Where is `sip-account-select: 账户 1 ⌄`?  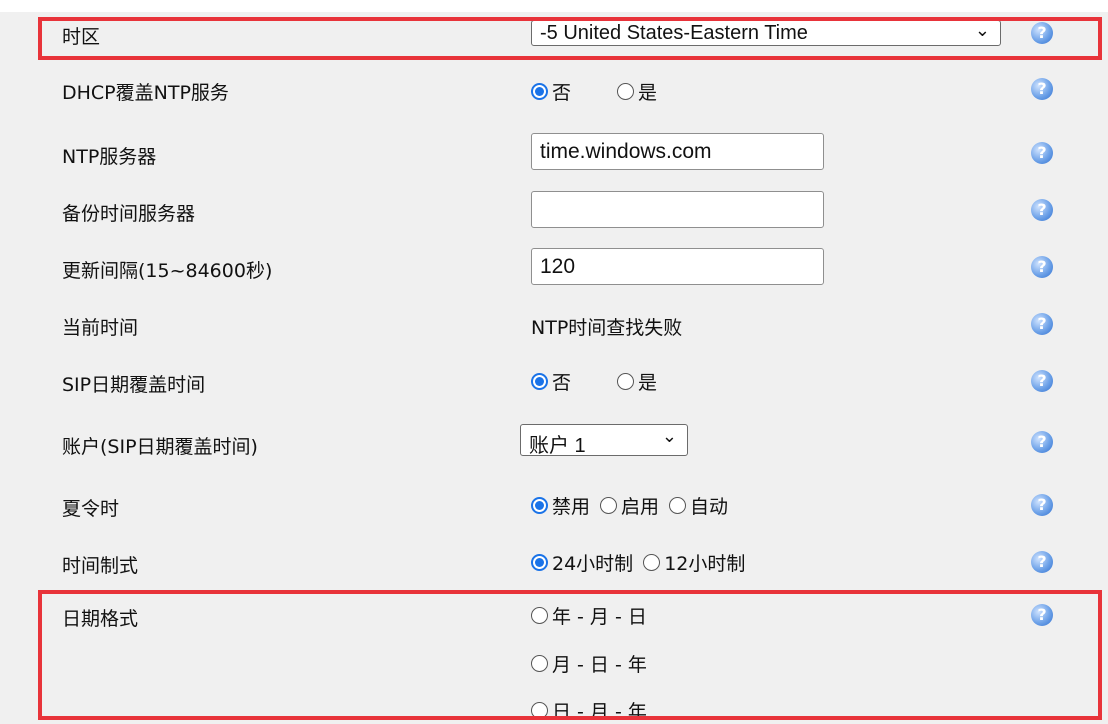
sip-account-select: 账户 1 ⌄ is located at coordinates (604, 440).